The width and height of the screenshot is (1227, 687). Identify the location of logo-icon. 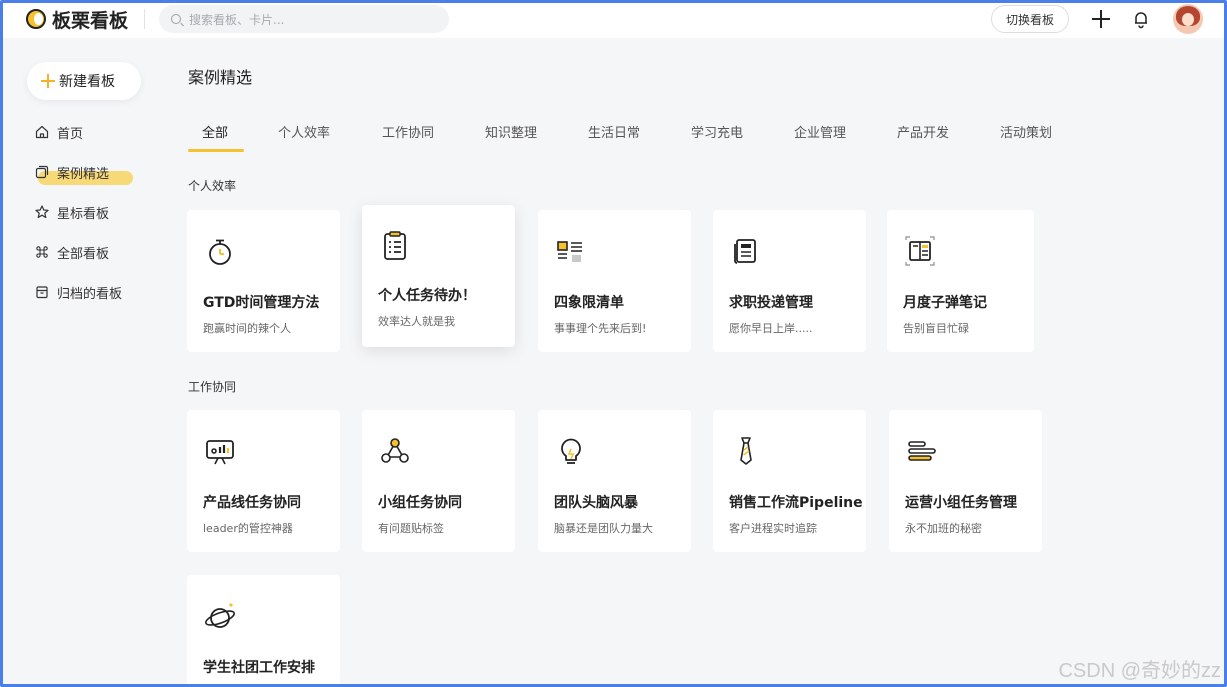
(36, 19).